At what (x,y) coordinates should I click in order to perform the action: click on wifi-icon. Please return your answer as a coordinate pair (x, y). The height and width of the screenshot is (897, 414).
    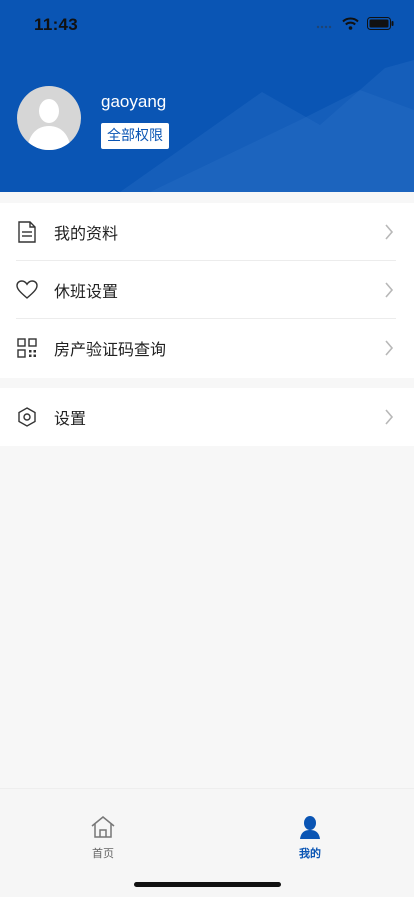
    Looking at the image, I should click on (350, 23).